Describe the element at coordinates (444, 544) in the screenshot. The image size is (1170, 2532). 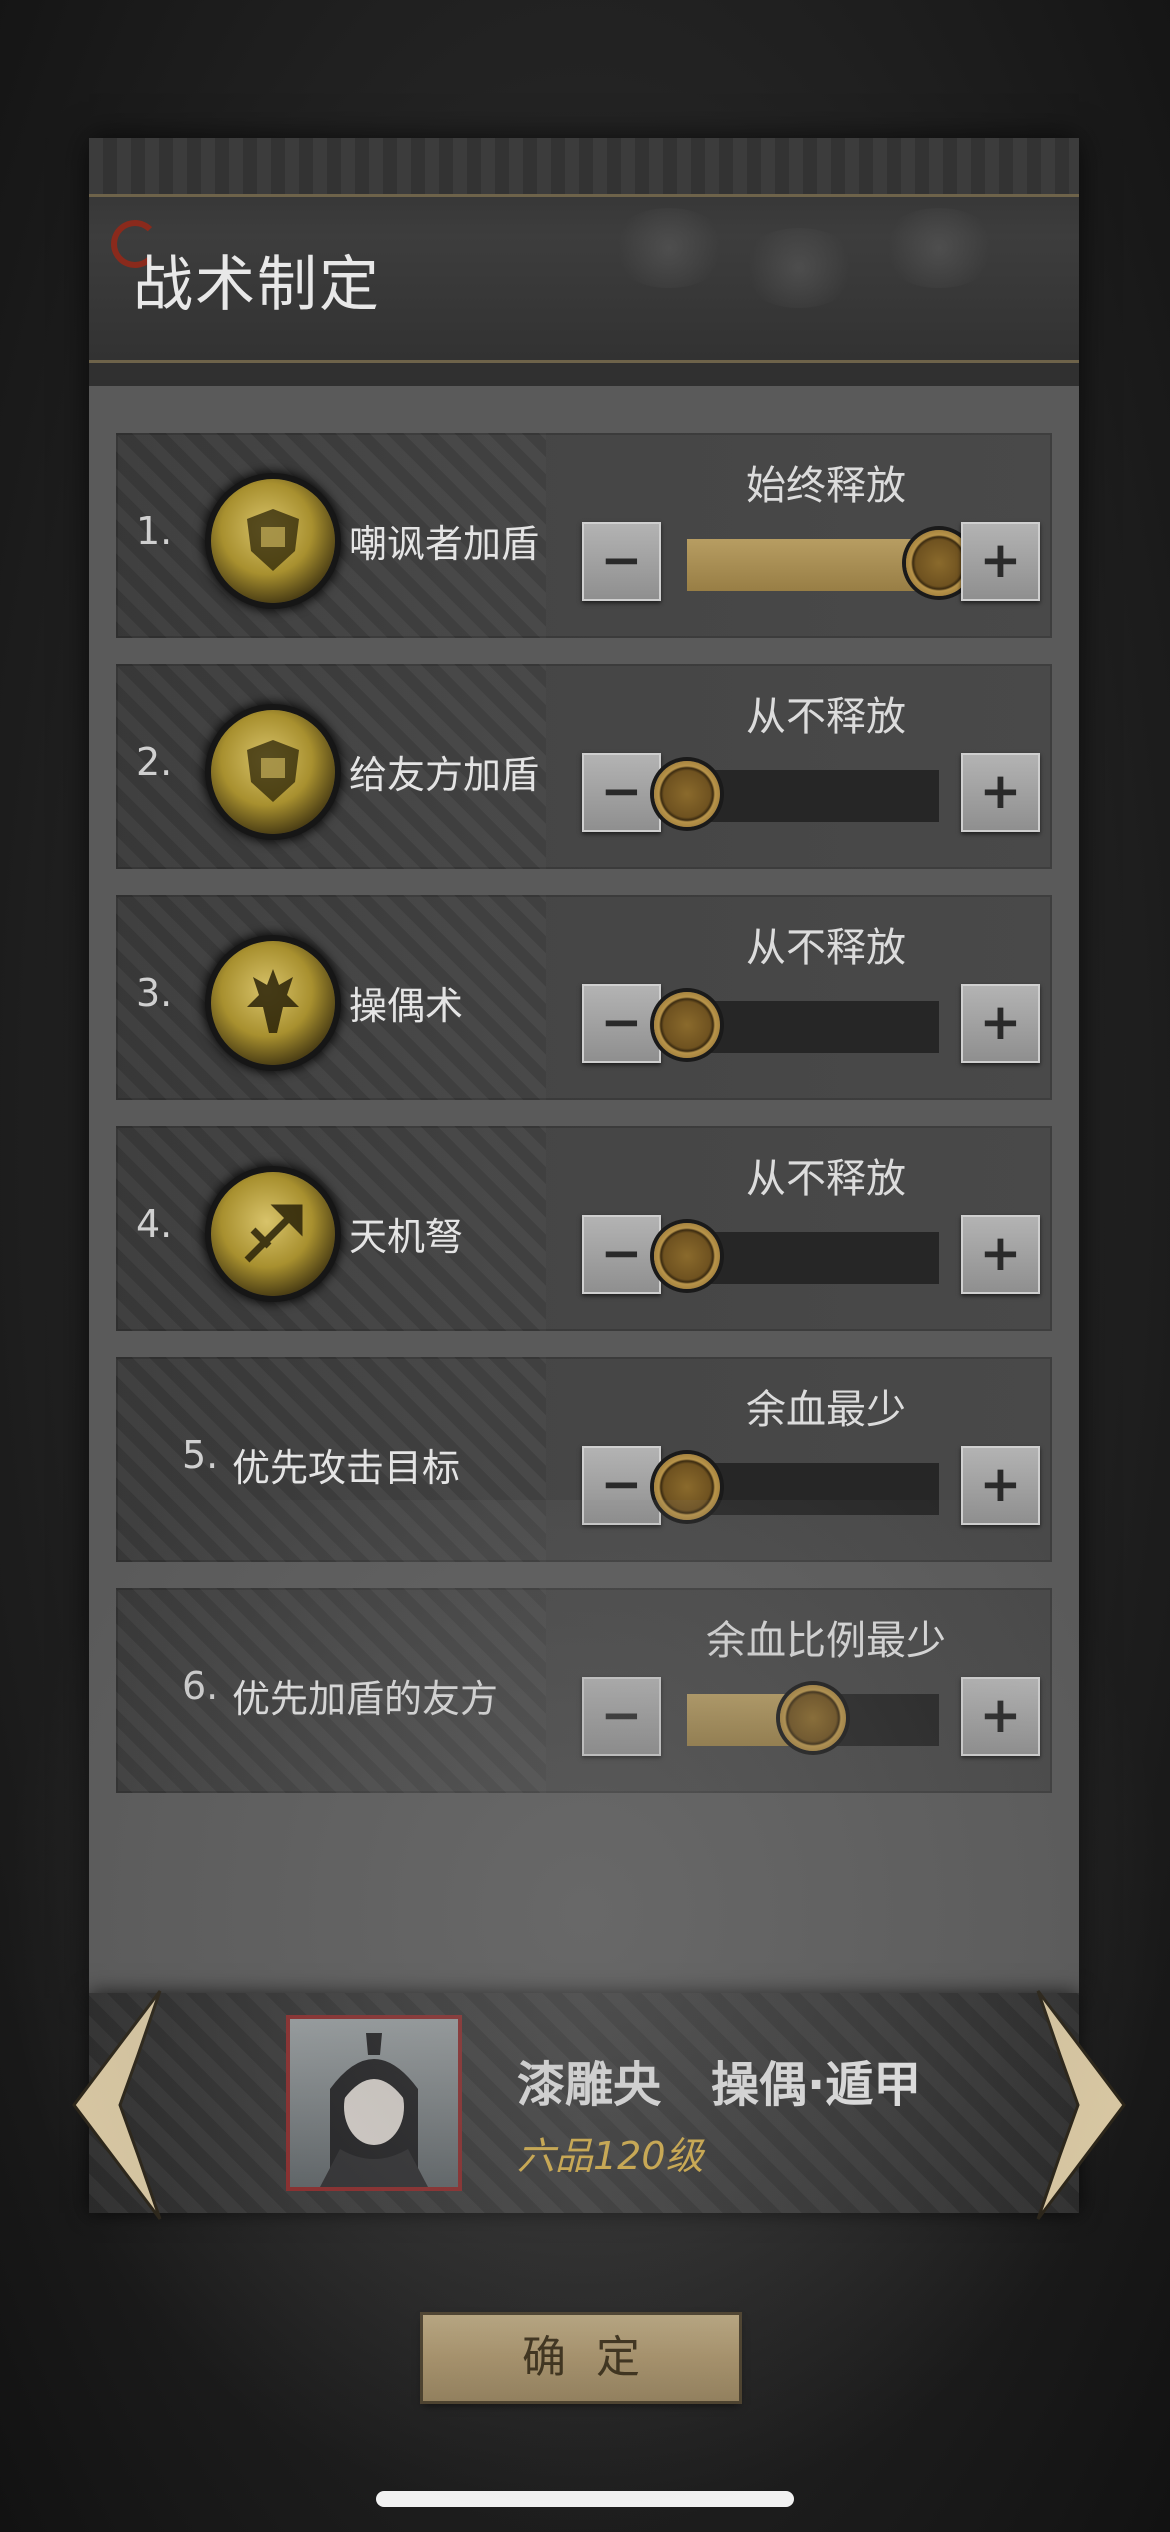
I see `tactic-label: 嘲讽者加盾` at that location.